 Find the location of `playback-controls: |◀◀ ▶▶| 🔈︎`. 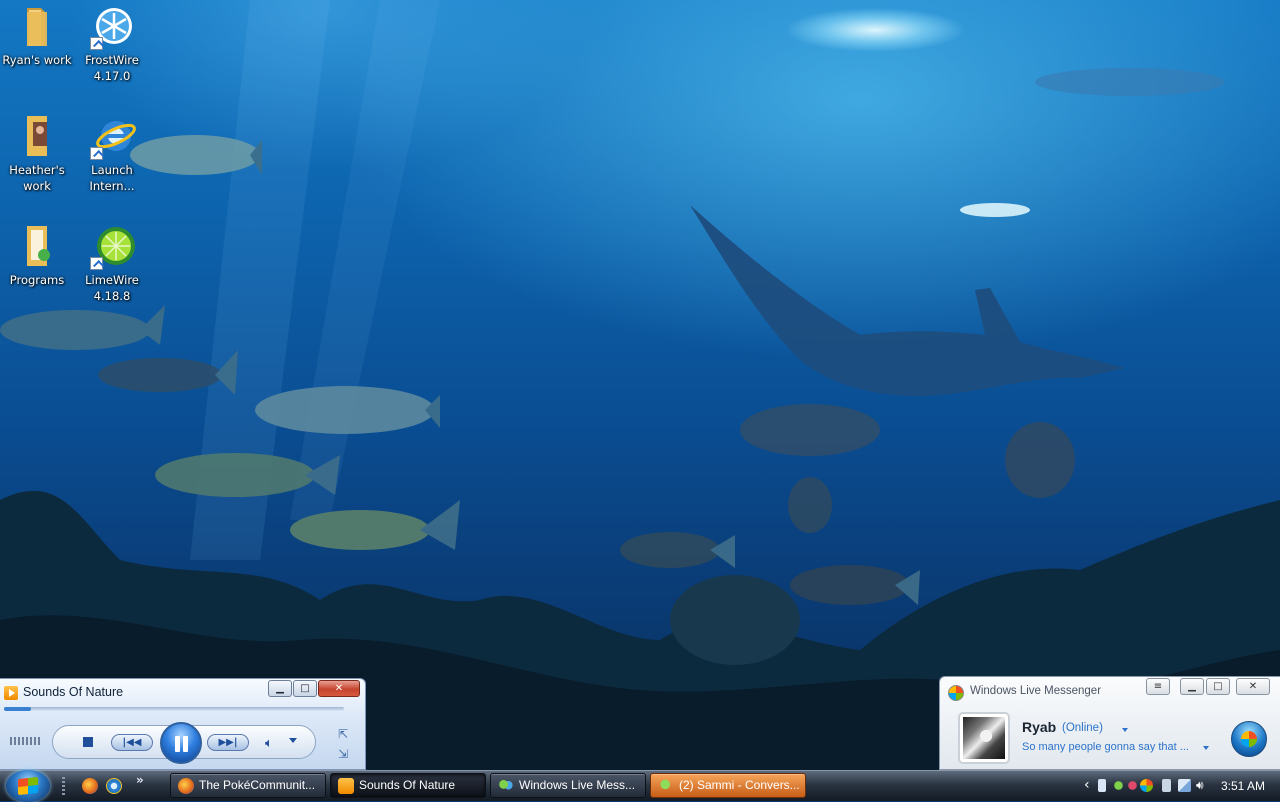

playback-controls: |◀◀ ▶▶| 🔈︎ is located at coordinates (184, 743).